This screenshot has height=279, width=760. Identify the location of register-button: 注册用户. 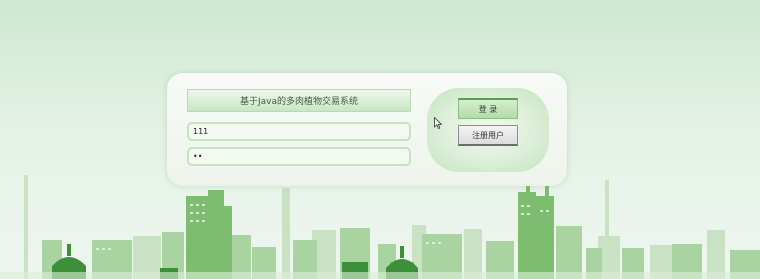
(488, 135).